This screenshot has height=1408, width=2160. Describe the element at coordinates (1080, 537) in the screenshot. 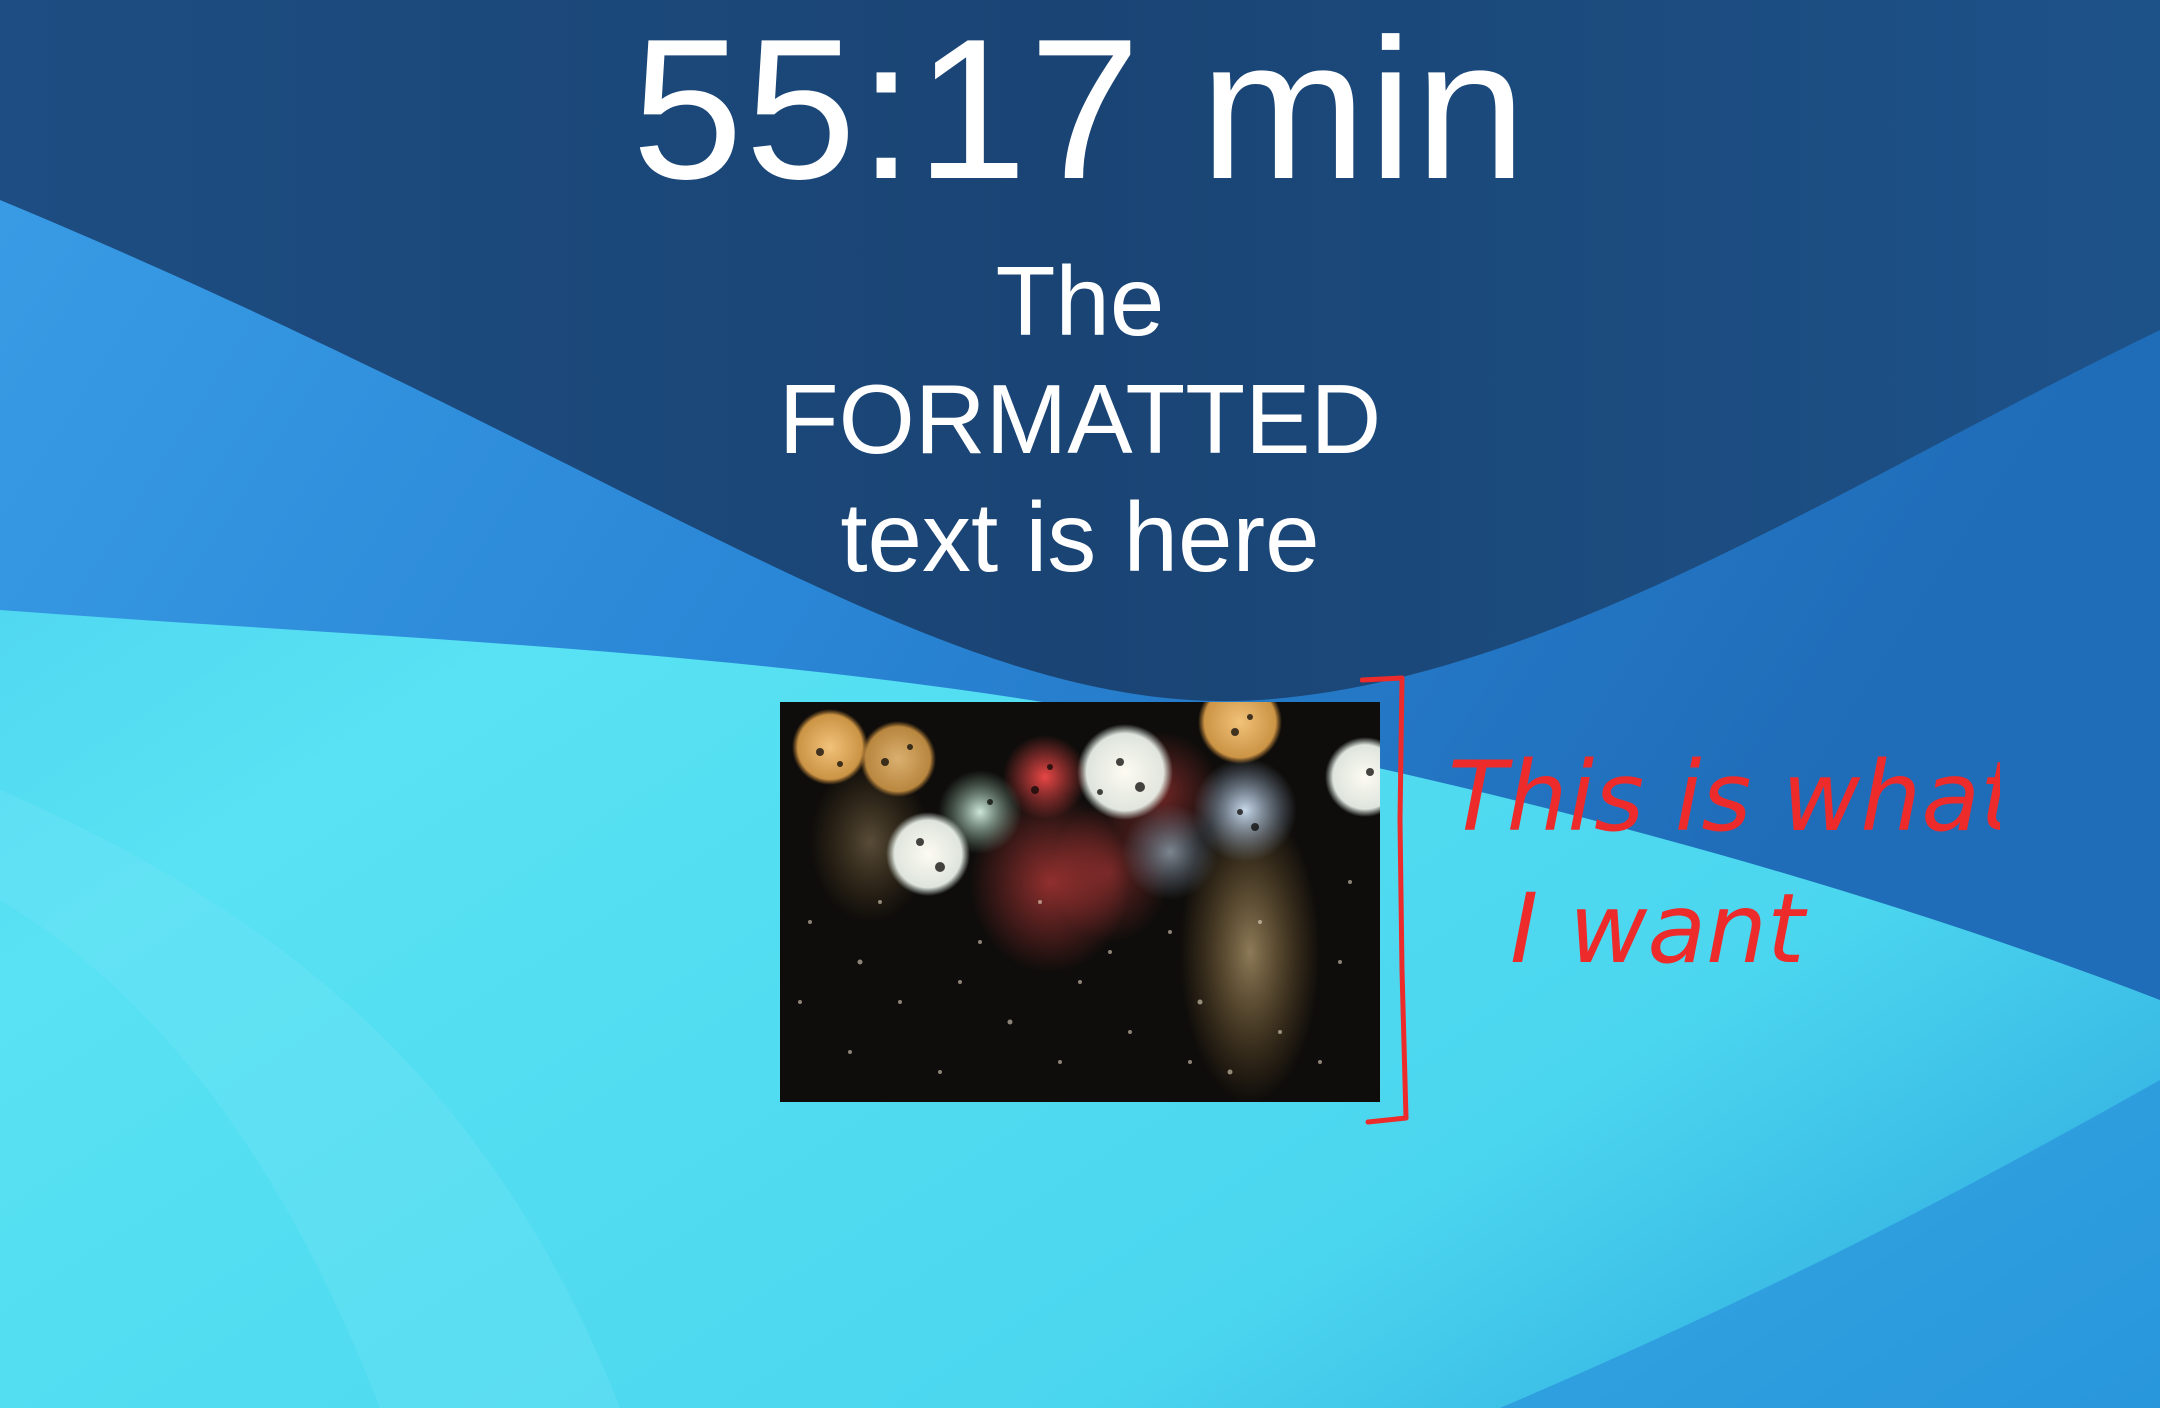

I see `formatted-text-line-3: text is here` at that location.